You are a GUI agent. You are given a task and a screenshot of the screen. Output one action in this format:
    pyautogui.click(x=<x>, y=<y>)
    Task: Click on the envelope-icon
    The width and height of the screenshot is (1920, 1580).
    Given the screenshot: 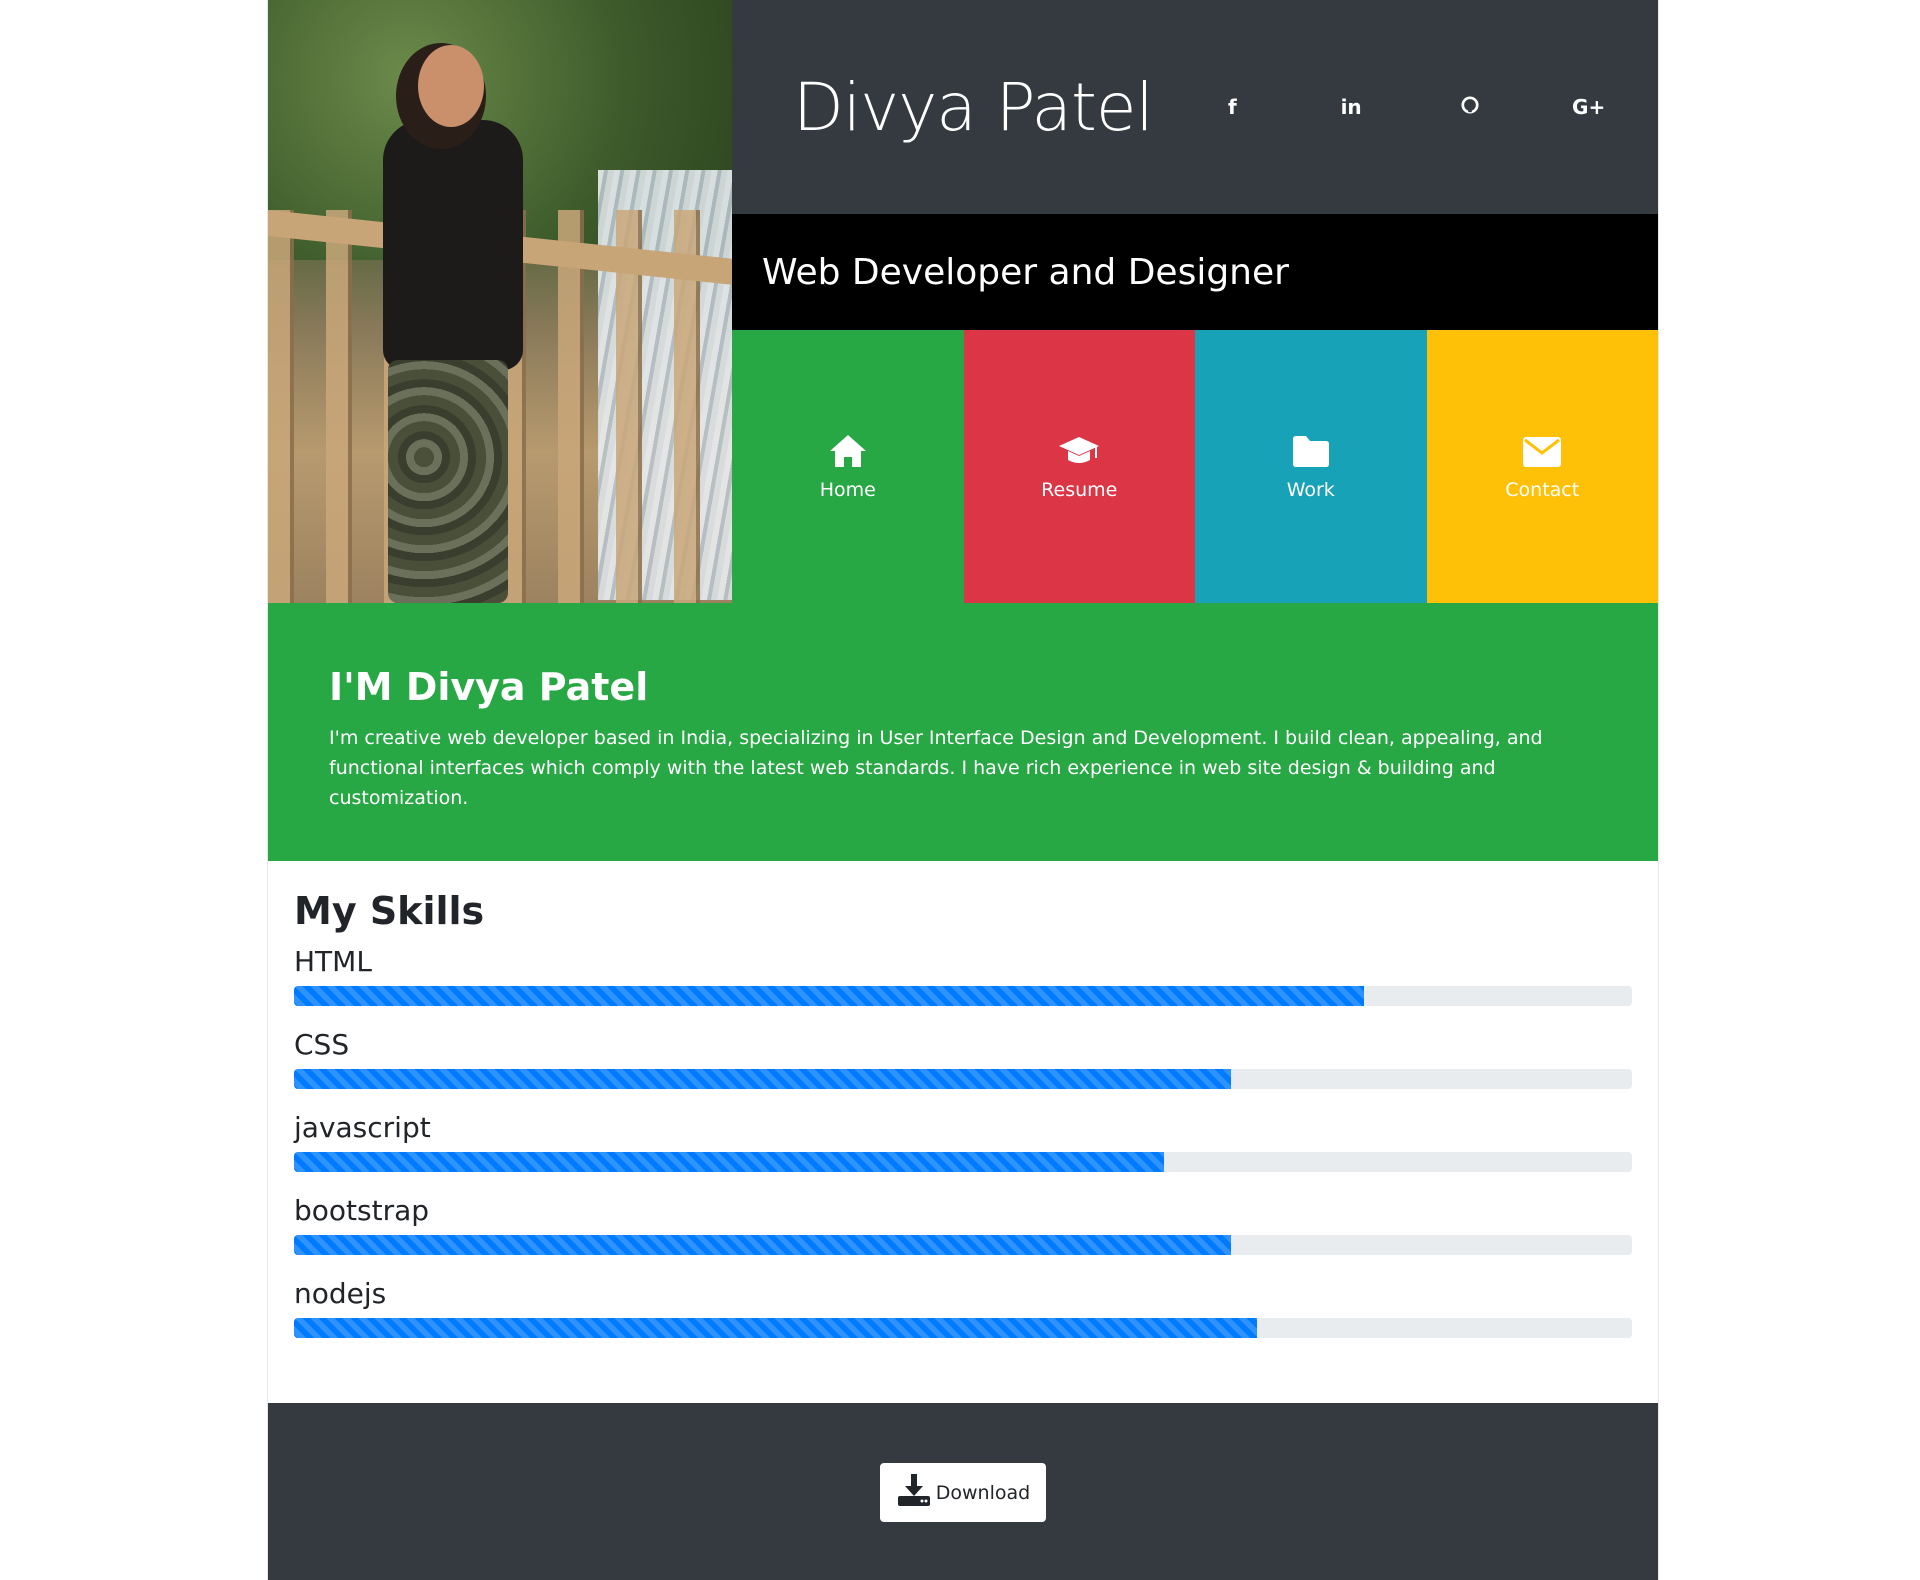 What is the action you would take?
    pyautogui.click(x=1542, y=453)
    